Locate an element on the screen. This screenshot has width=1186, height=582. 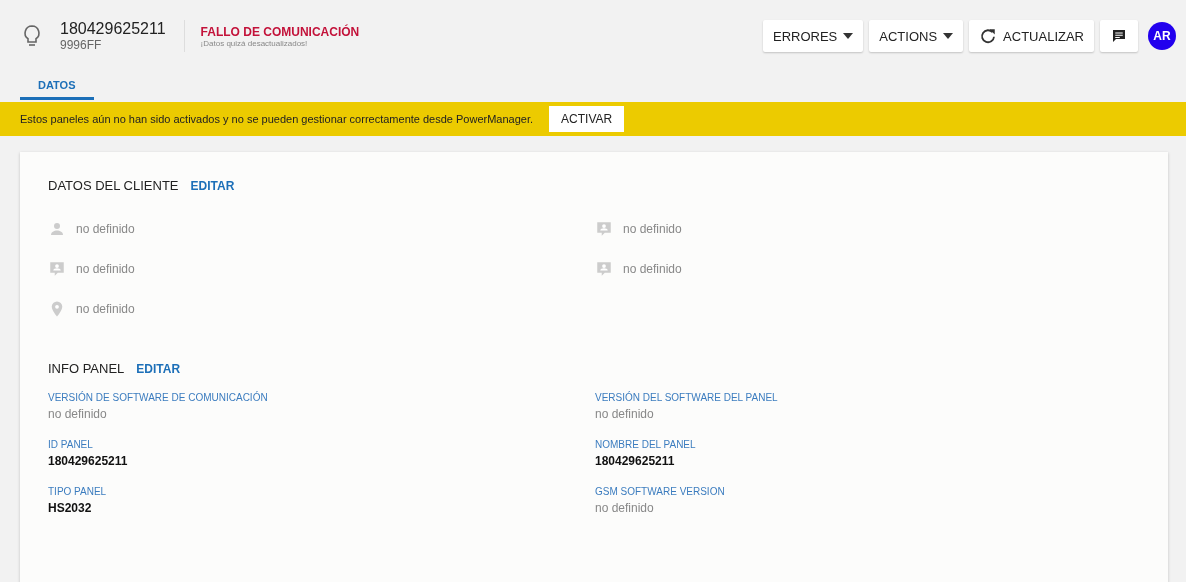
section-title: DATOS DEL CLIENTE is located at coordinates (113, 185).